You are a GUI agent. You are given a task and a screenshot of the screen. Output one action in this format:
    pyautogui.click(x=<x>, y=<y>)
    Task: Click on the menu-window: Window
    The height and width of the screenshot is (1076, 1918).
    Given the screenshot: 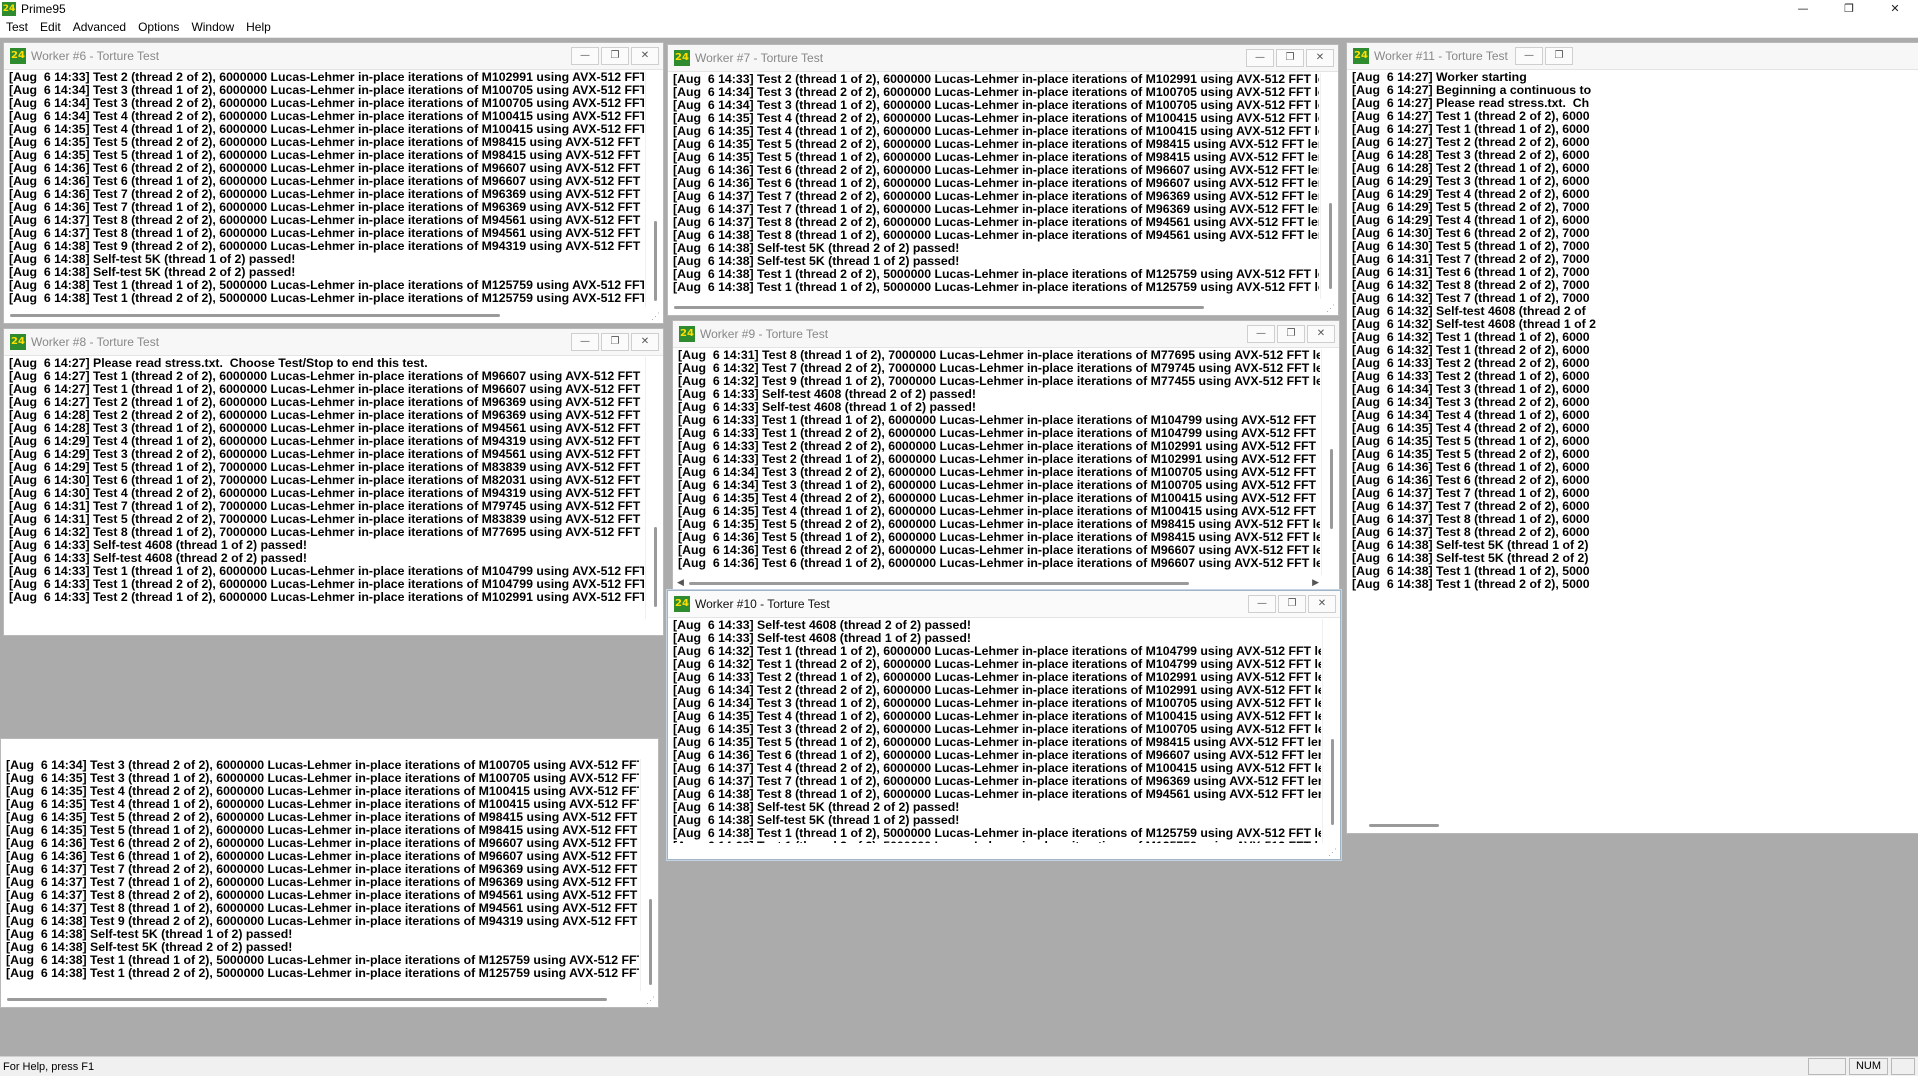 What is the action you would take?
    pyautogui.click(x=212, y=27)
    